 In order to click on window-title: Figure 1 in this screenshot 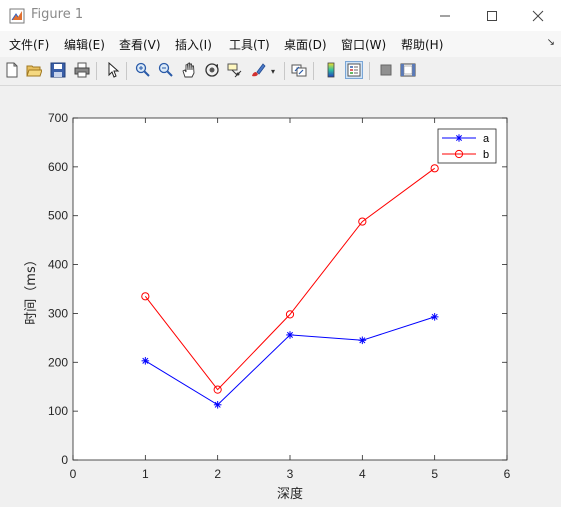, I will do `click(57, 14)`.